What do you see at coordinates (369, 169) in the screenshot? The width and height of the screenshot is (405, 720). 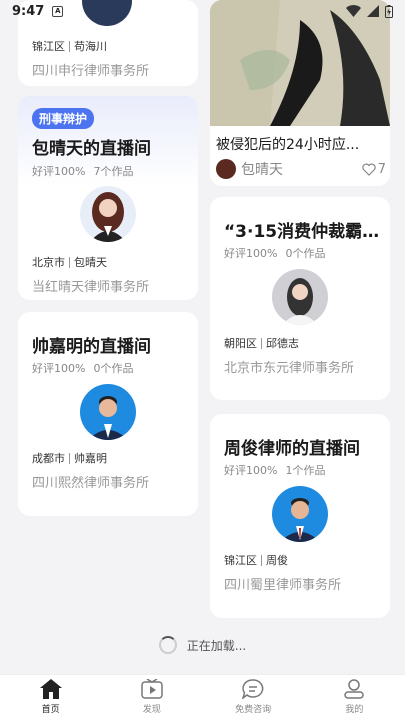 I see `heart-icon` at bounding box center [369, 169].